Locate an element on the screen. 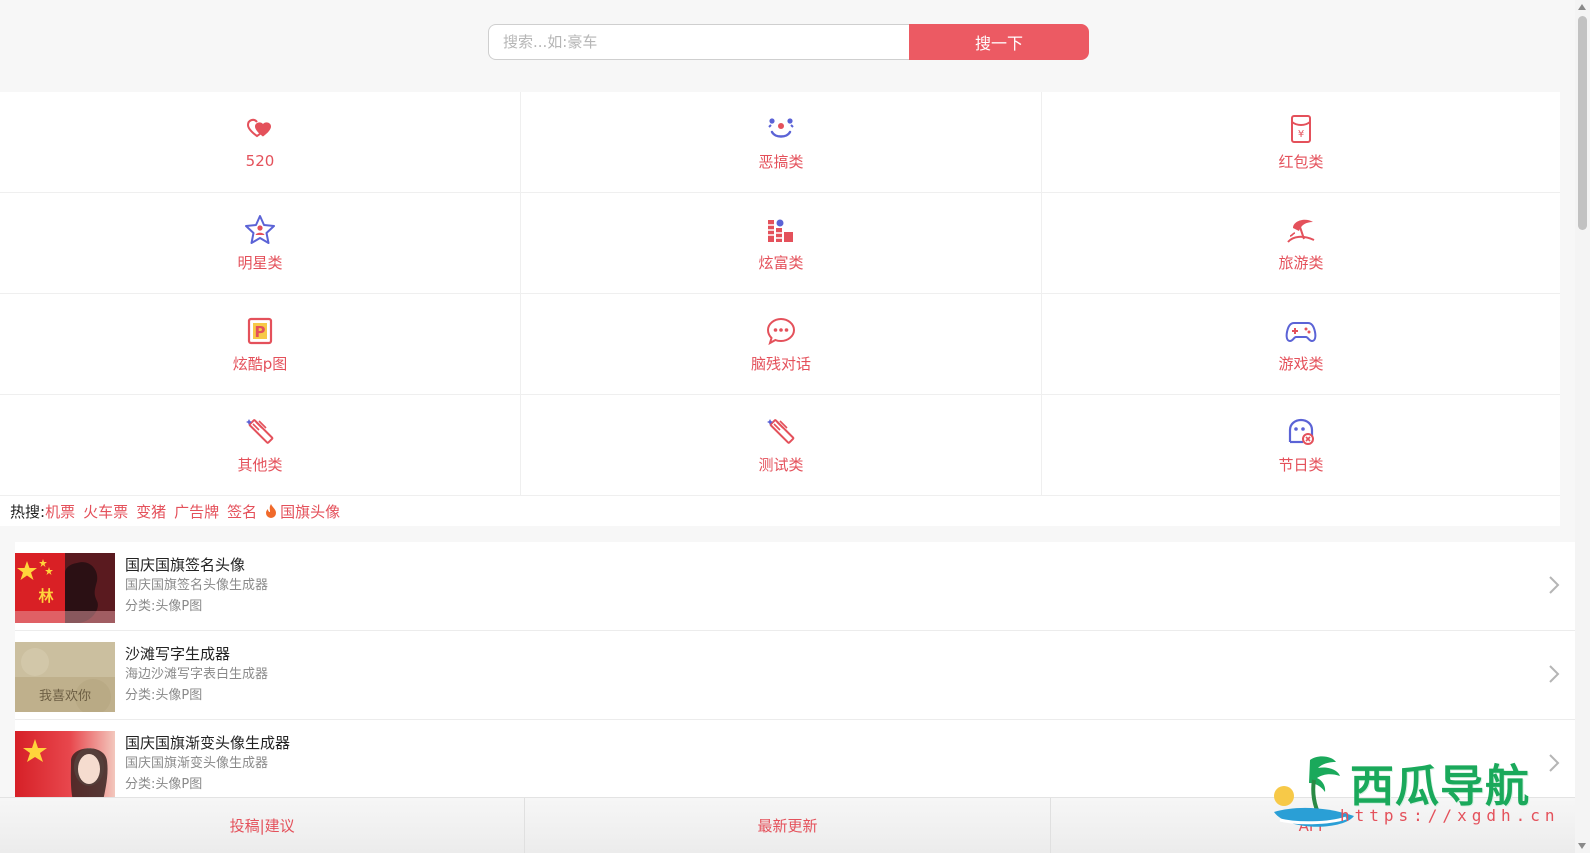 Image resolution: width=1590 pixels, height=853 pixels. category-label: 520 is located at coordinates (260, 161).